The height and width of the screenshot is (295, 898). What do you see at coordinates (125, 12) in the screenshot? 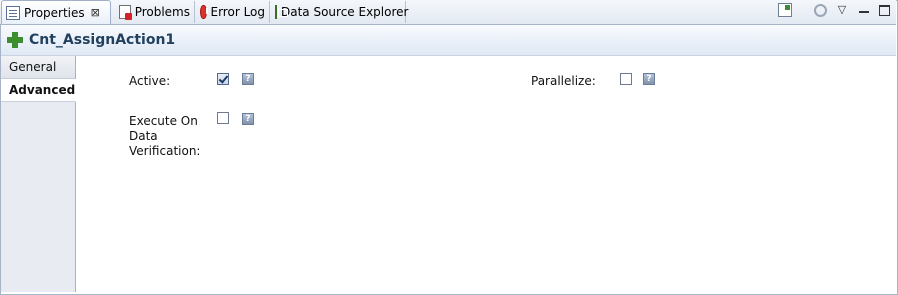
I see `problems-icon` at bounding box center [125, 12].